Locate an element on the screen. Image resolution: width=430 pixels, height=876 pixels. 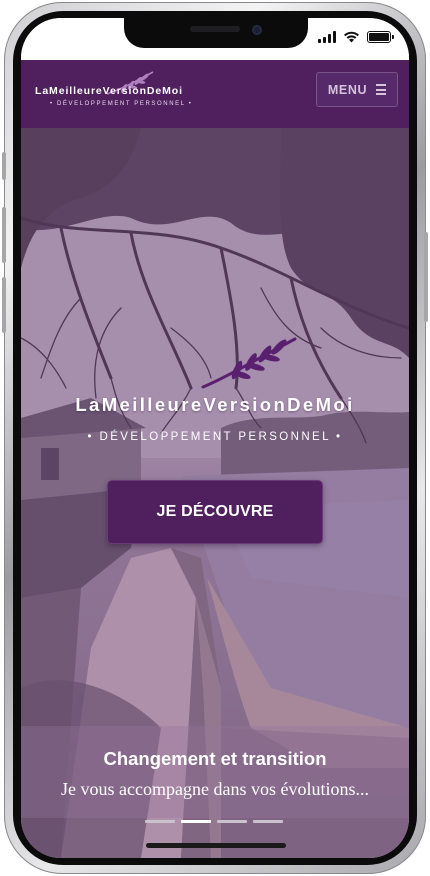
discover-button: JE DÉCOUVRE is located at coordinates (215, 512).